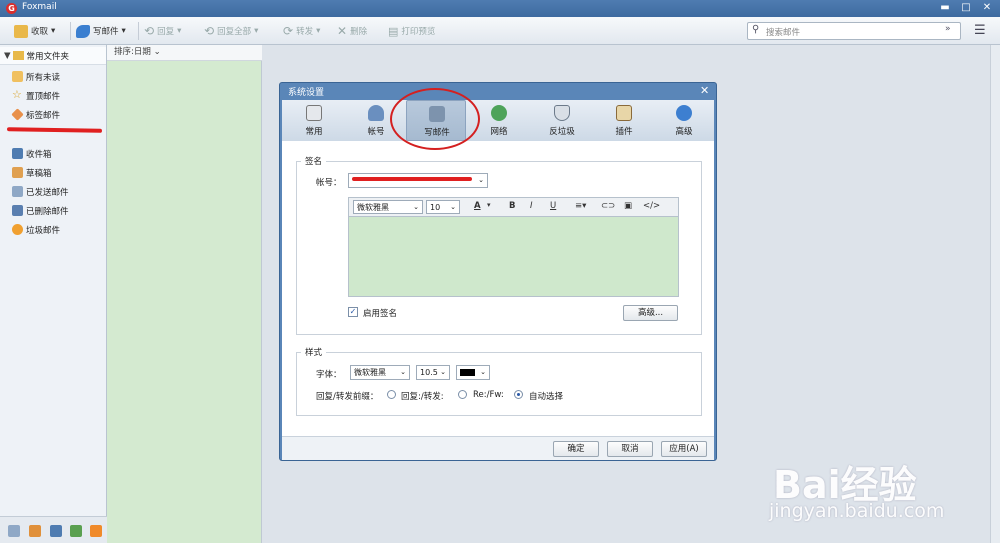  Describe the element at coordinates (231, 31) in the screenshot. I see `reply-all-button: ⟲ 回复全部 ▾` at that location.